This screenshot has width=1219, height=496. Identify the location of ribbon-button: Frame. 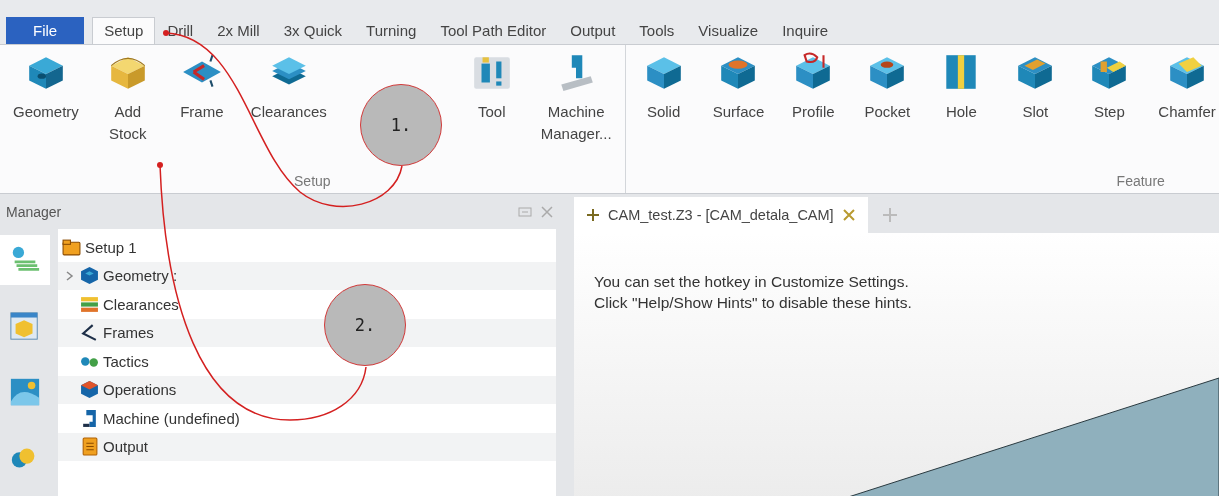
(201, 112).